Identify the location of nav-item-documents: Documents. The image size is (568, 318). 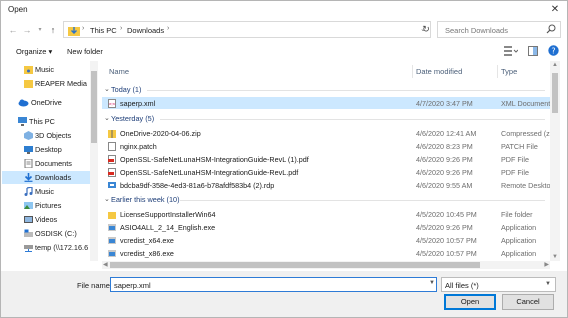
(46, 163).